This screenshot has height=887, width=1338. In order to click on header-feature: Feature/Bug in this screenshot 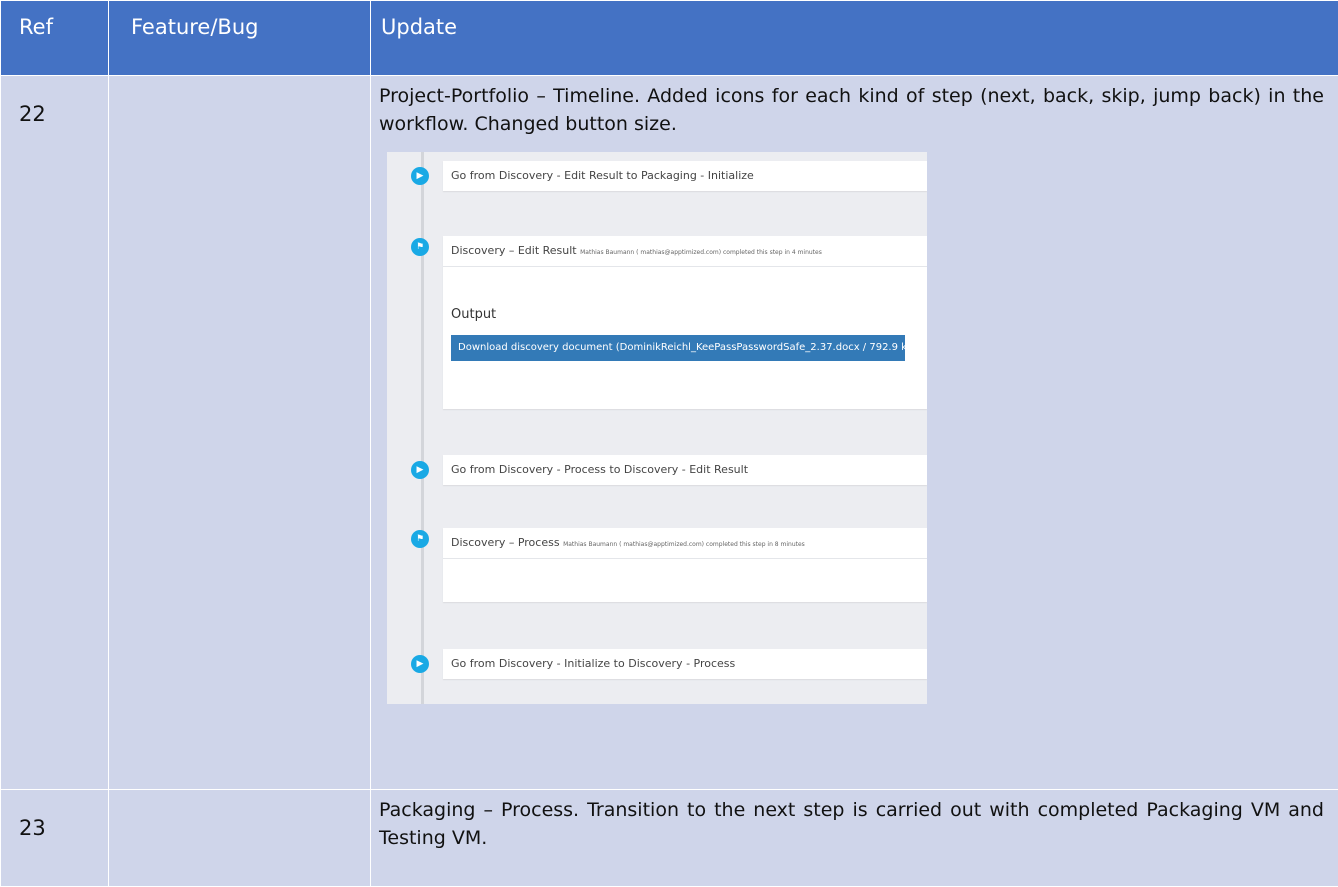, I will do `click(240, 38)`.